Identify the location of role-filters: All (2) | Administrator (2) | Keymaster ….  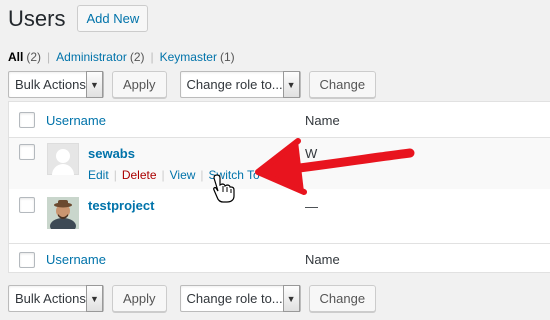
(121, 57).